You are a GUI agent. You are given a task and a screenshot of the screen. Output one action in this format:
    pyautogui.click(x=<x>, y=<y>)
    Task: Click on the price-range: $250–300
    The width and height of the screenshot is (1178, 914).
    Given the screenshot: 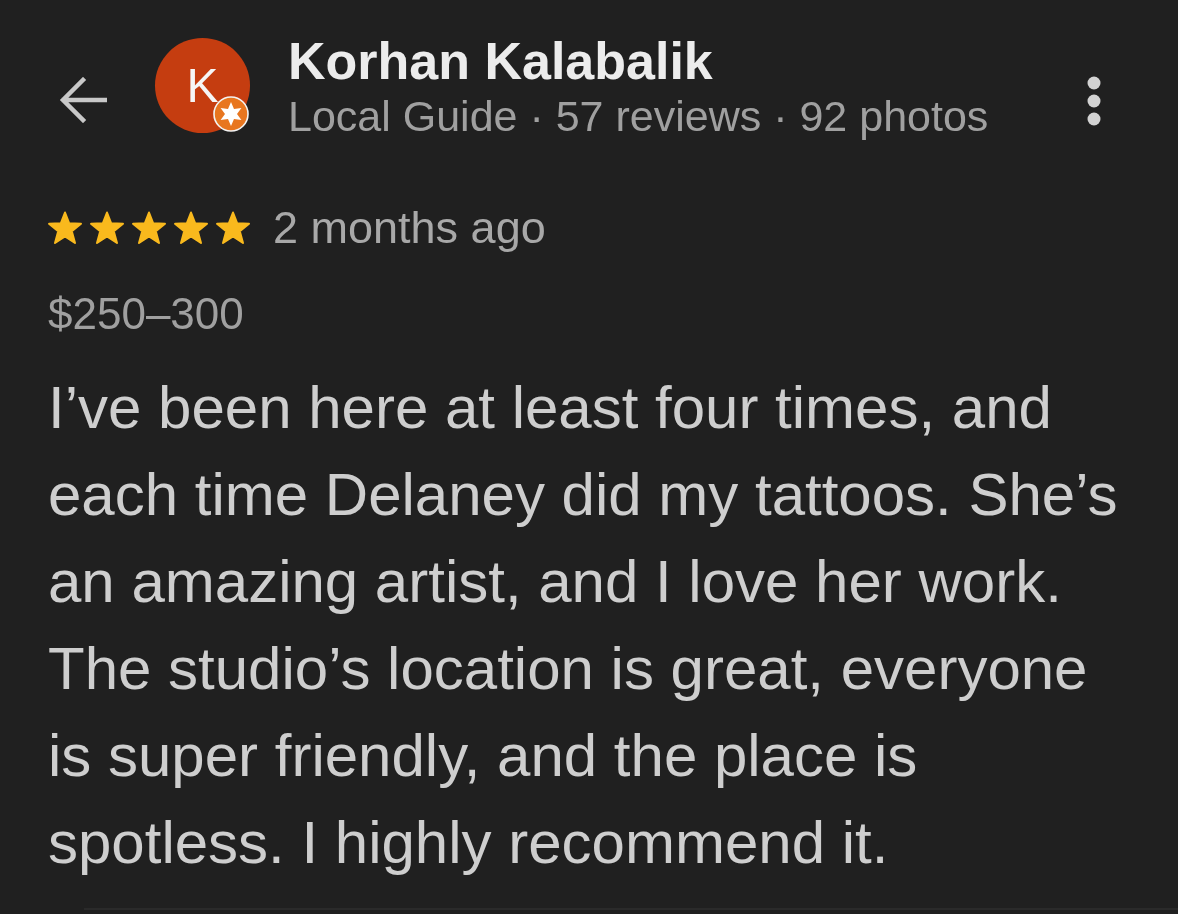 What is the action you would take?
    pyautogui.click(x=146, y=314)
    